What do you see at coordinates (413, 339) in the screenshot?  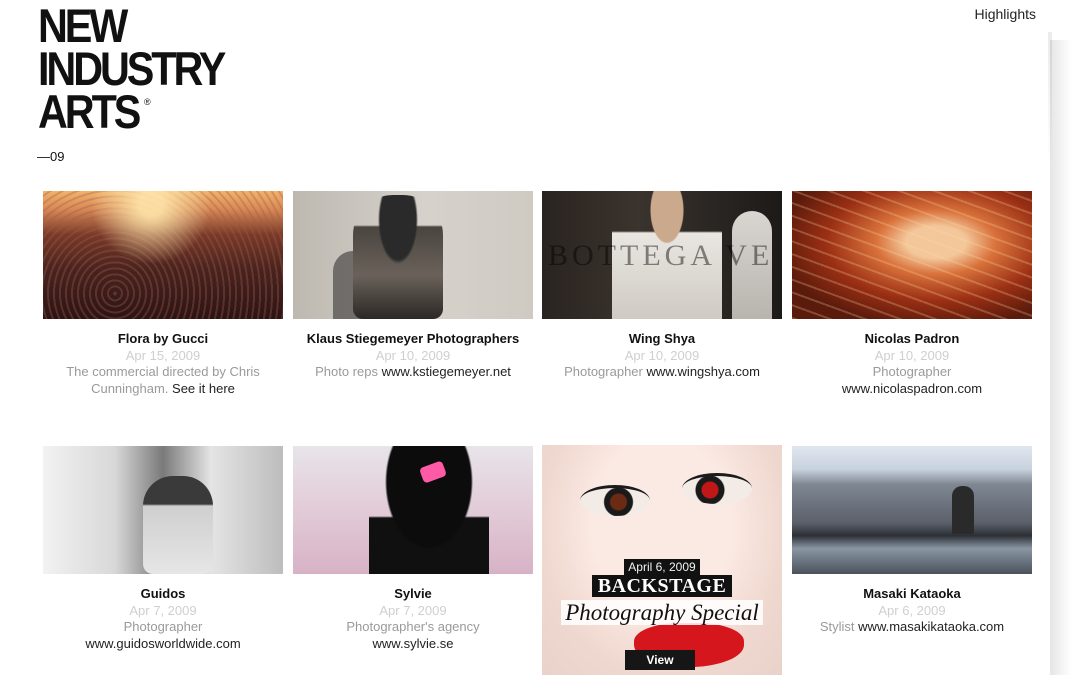 I see `card-title: Klaus Stiegemeyer Photographers` at bounding box center [413, 339].